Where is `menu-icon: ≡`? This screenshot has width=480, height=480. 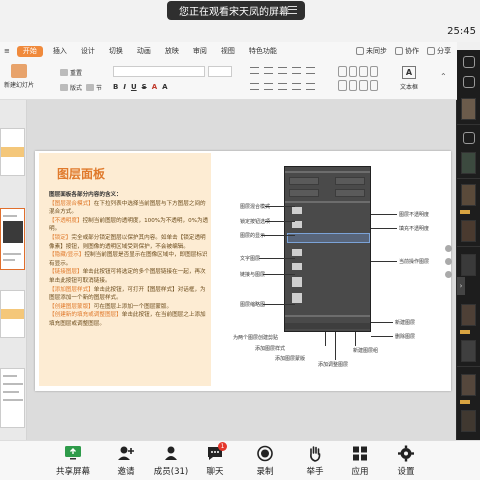
menu-icon: ≡ is located at coordinates (7, 51).